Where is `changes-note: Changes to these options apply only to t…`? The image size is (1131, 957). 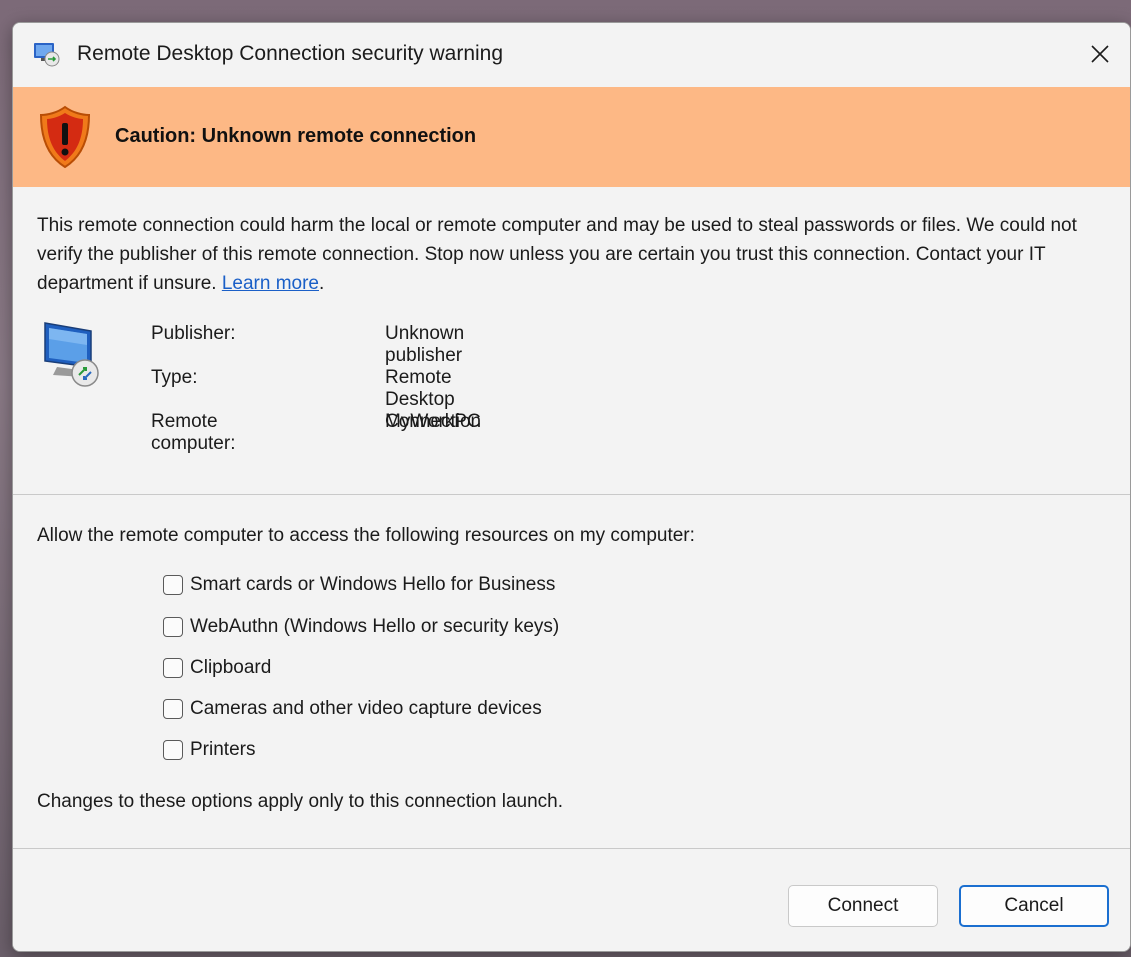
changes-note: Changes to these options apply only to t… is located at coordinates (300, 801).